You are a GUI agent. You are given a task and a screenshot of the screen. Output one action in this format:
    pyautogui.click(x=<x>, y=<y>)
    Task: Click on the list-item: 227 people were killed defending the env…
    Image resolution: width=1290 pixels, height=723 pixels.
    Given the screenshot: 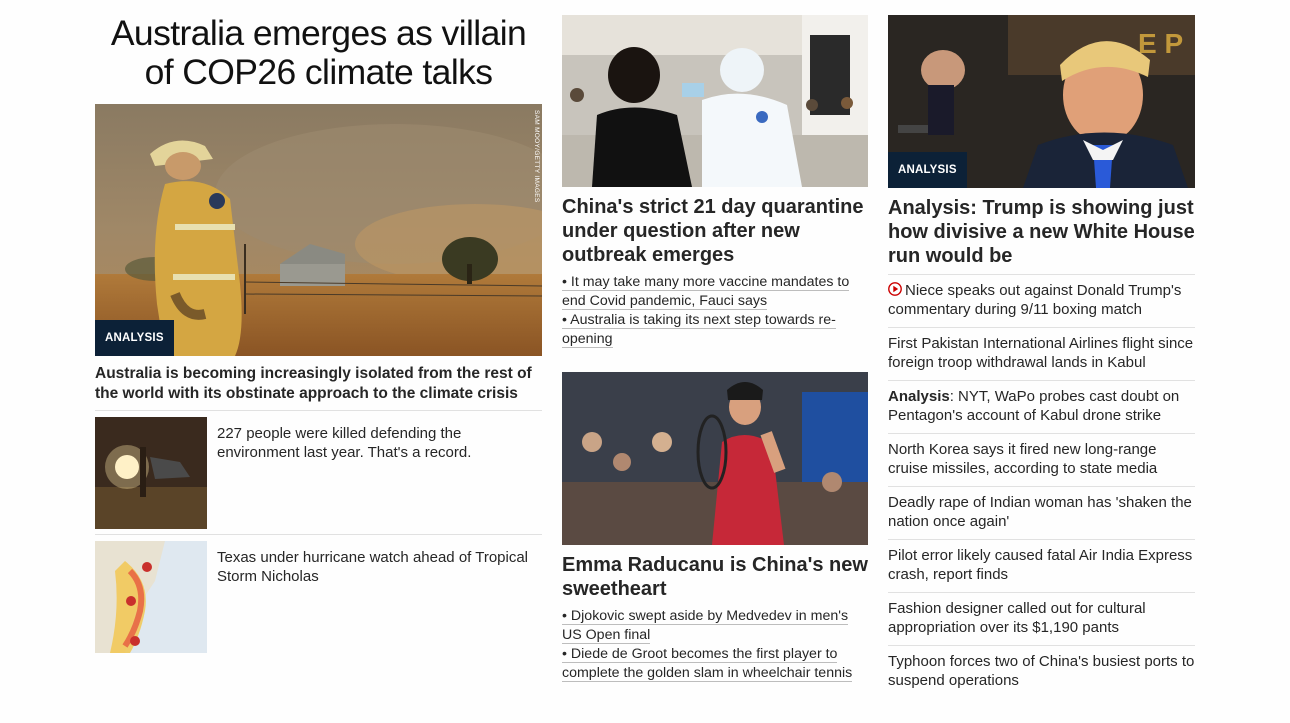 What is the action you would take?
    pyautogui.click(x=318, y=473)
    